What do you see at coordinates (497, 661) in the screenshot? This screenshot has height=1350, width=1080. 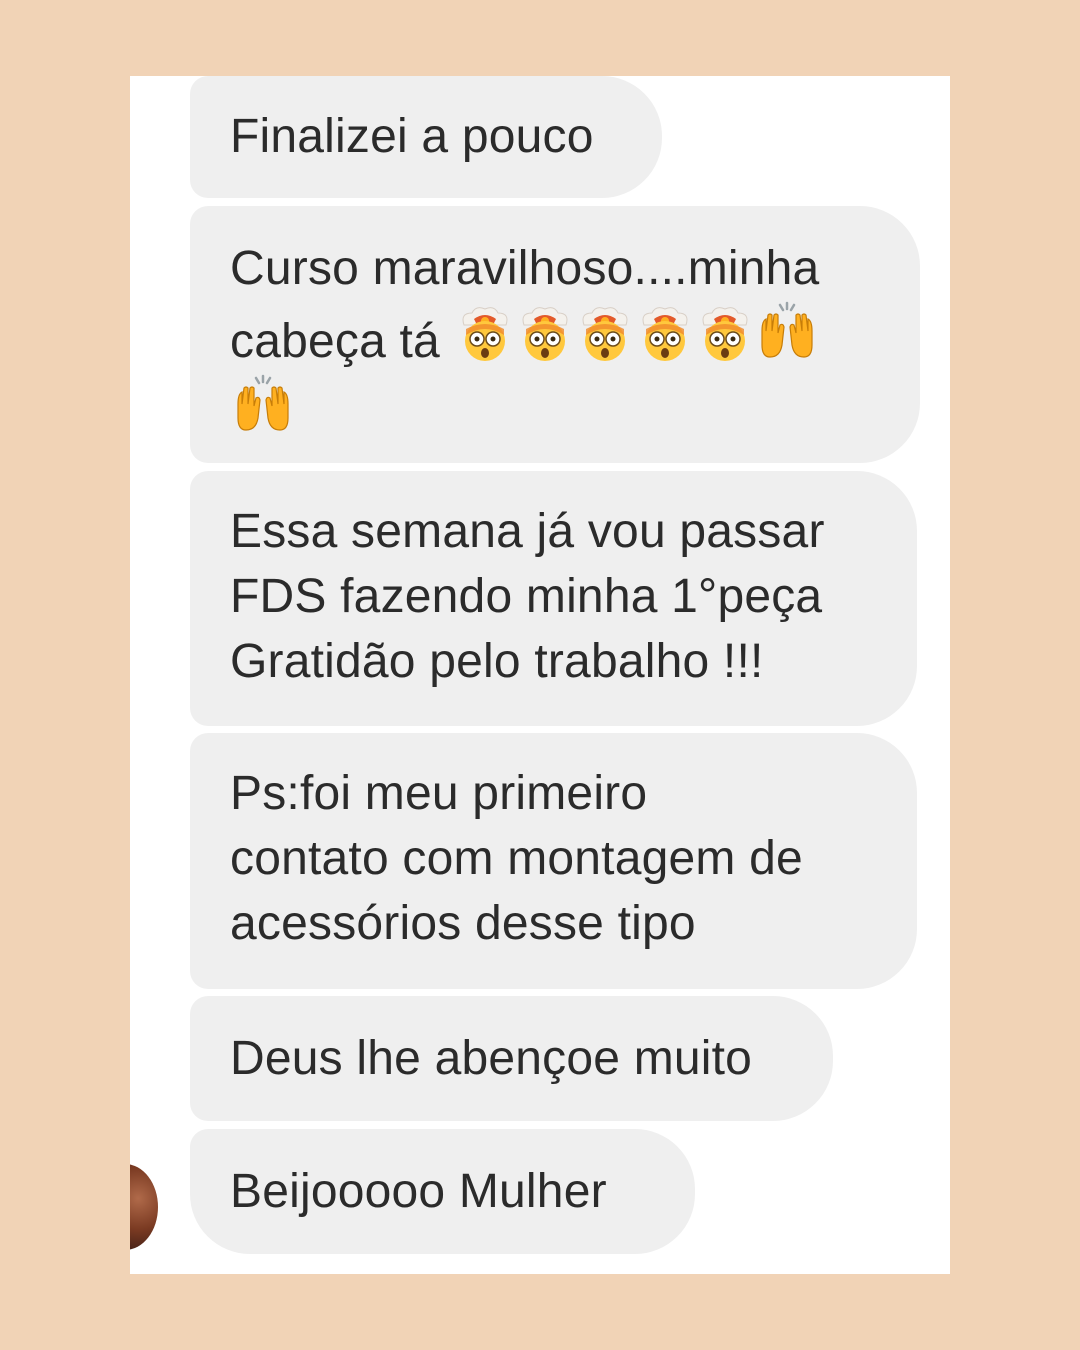 I see `message-text: Gratidão pelo trabalho !!!` at bounding box center [497, 661].